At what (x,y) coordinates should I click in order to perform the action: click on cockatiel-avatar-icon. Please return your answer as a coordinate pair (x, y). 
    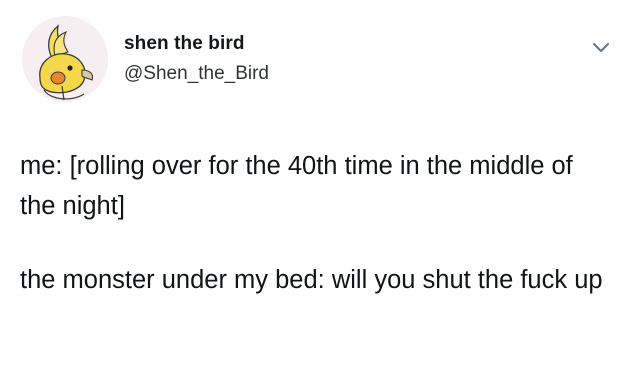
    Looking at the image, I should click on (65, 59).